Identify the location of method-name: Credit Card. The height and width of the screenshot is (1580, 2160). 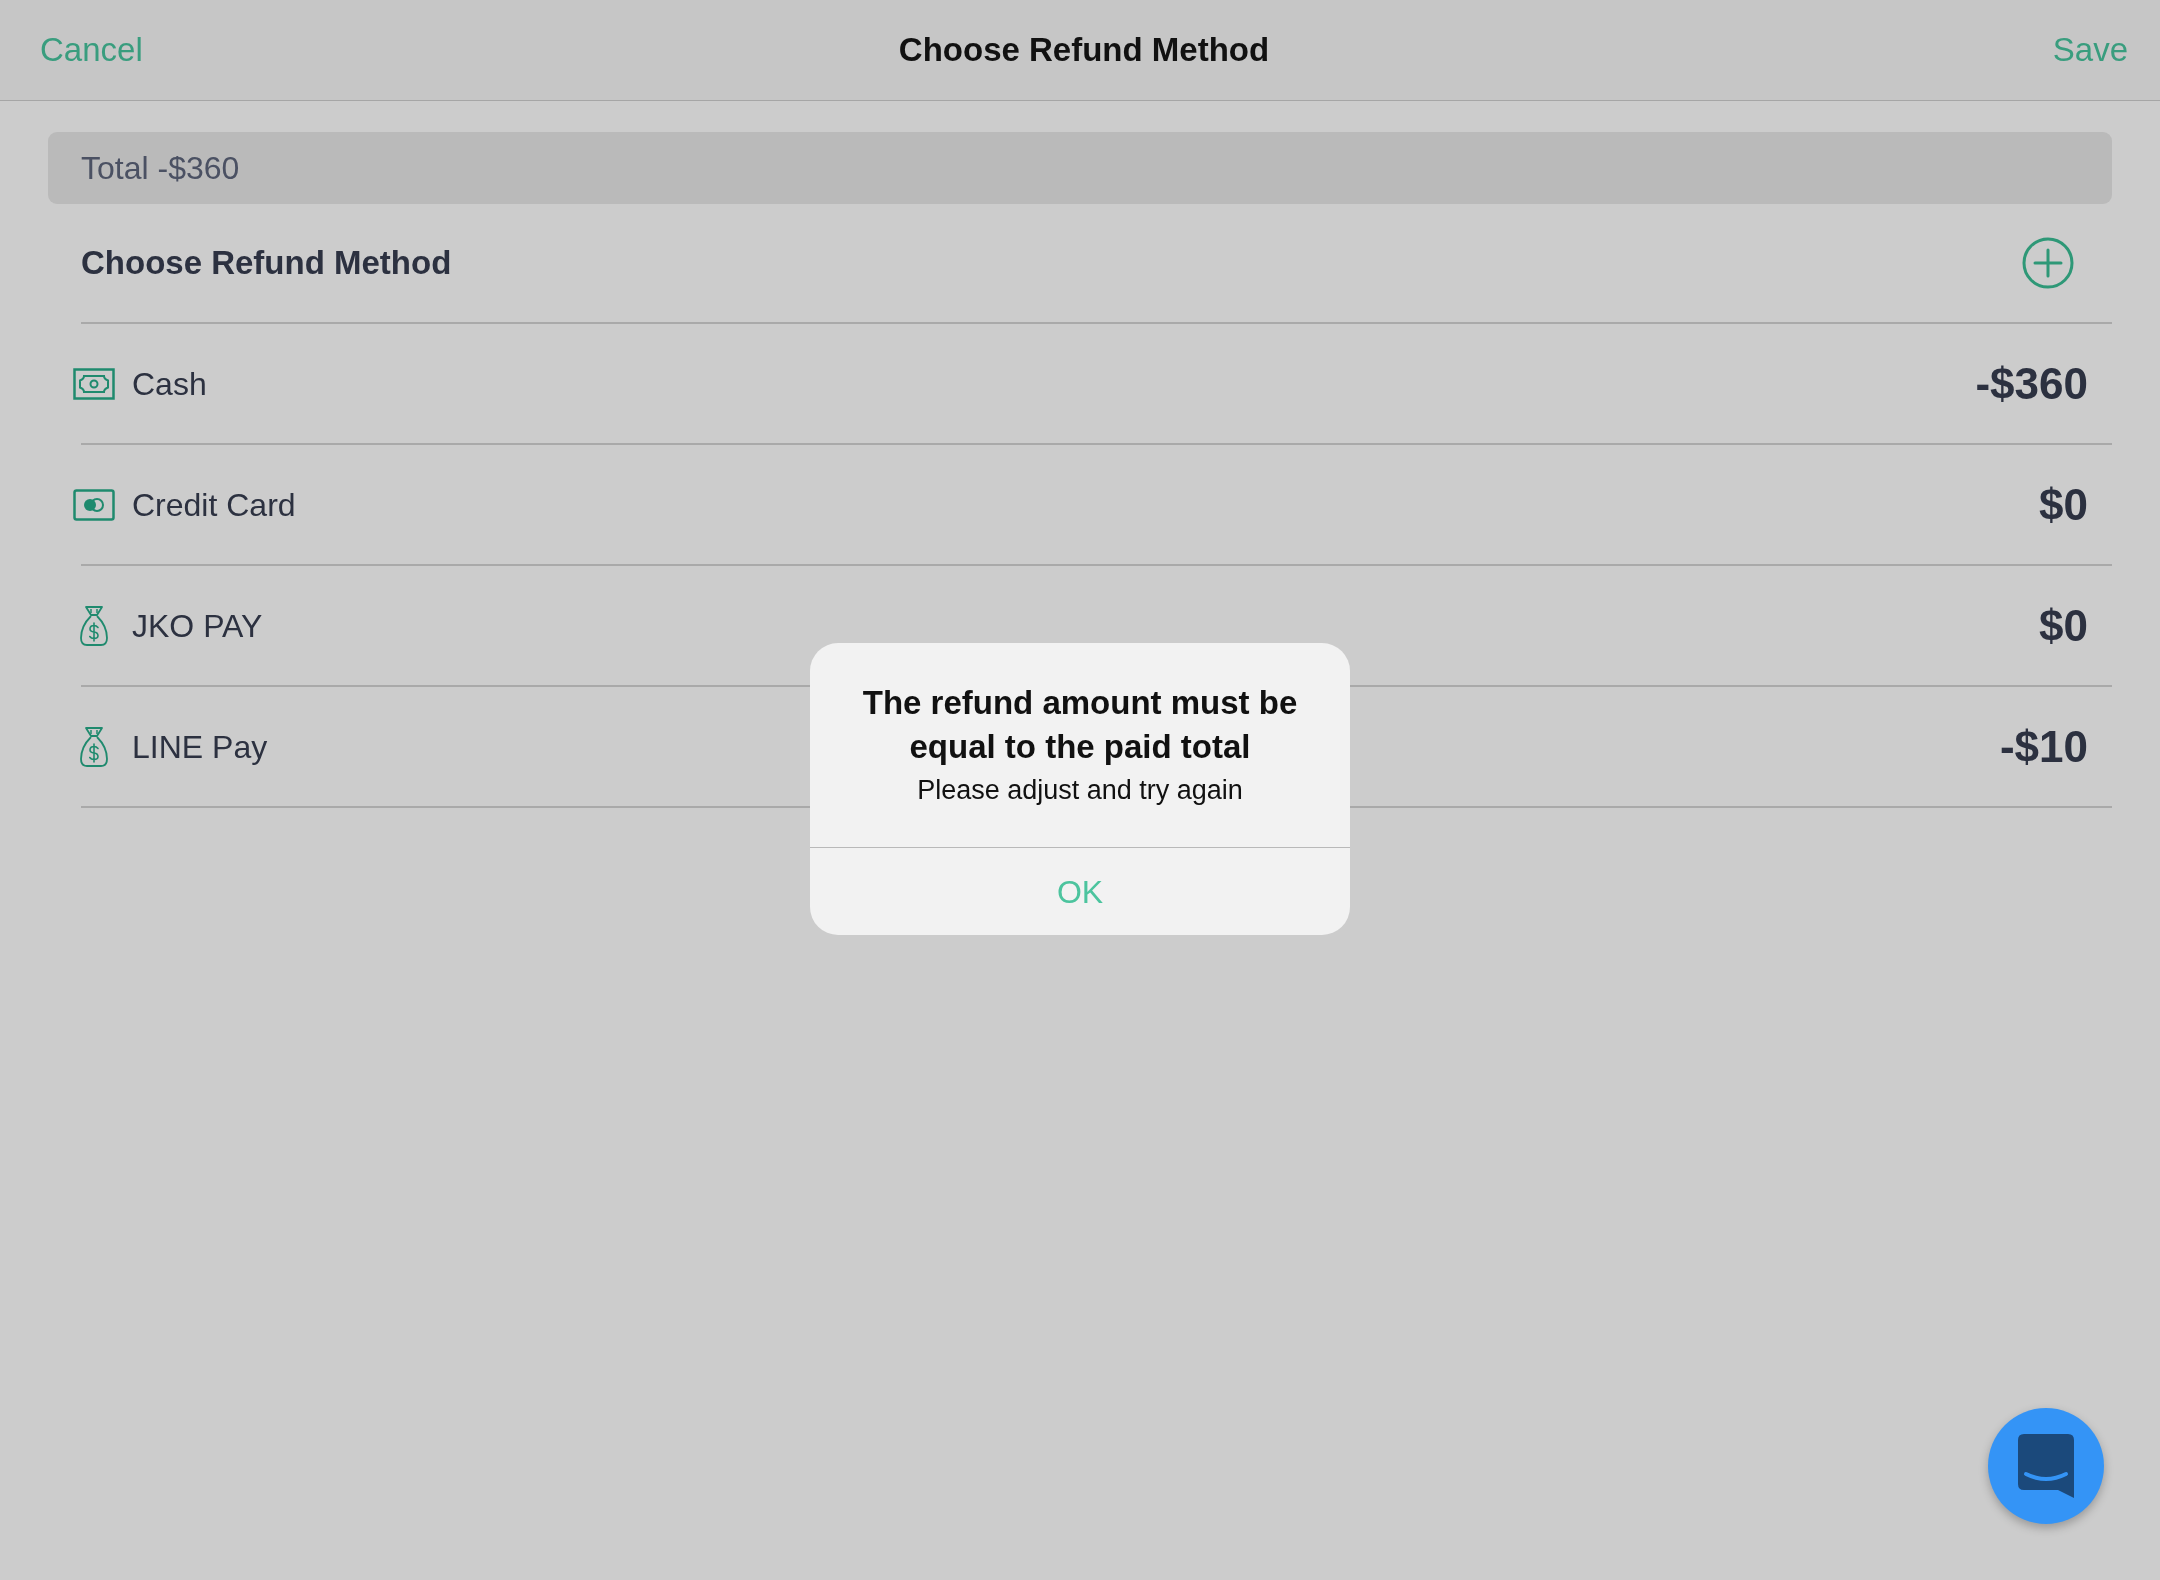
(214, 504).